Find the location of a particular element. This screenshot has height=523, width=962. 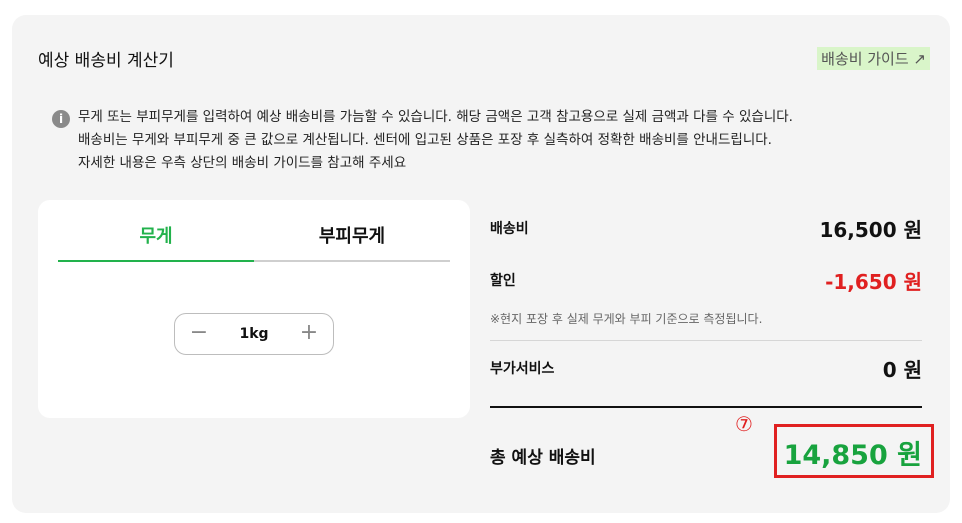

notice-line-3: 자세한 내용은 우측 상단의 배송비 가이드를 참고해 주세요 is located at coordinates (242, 163).